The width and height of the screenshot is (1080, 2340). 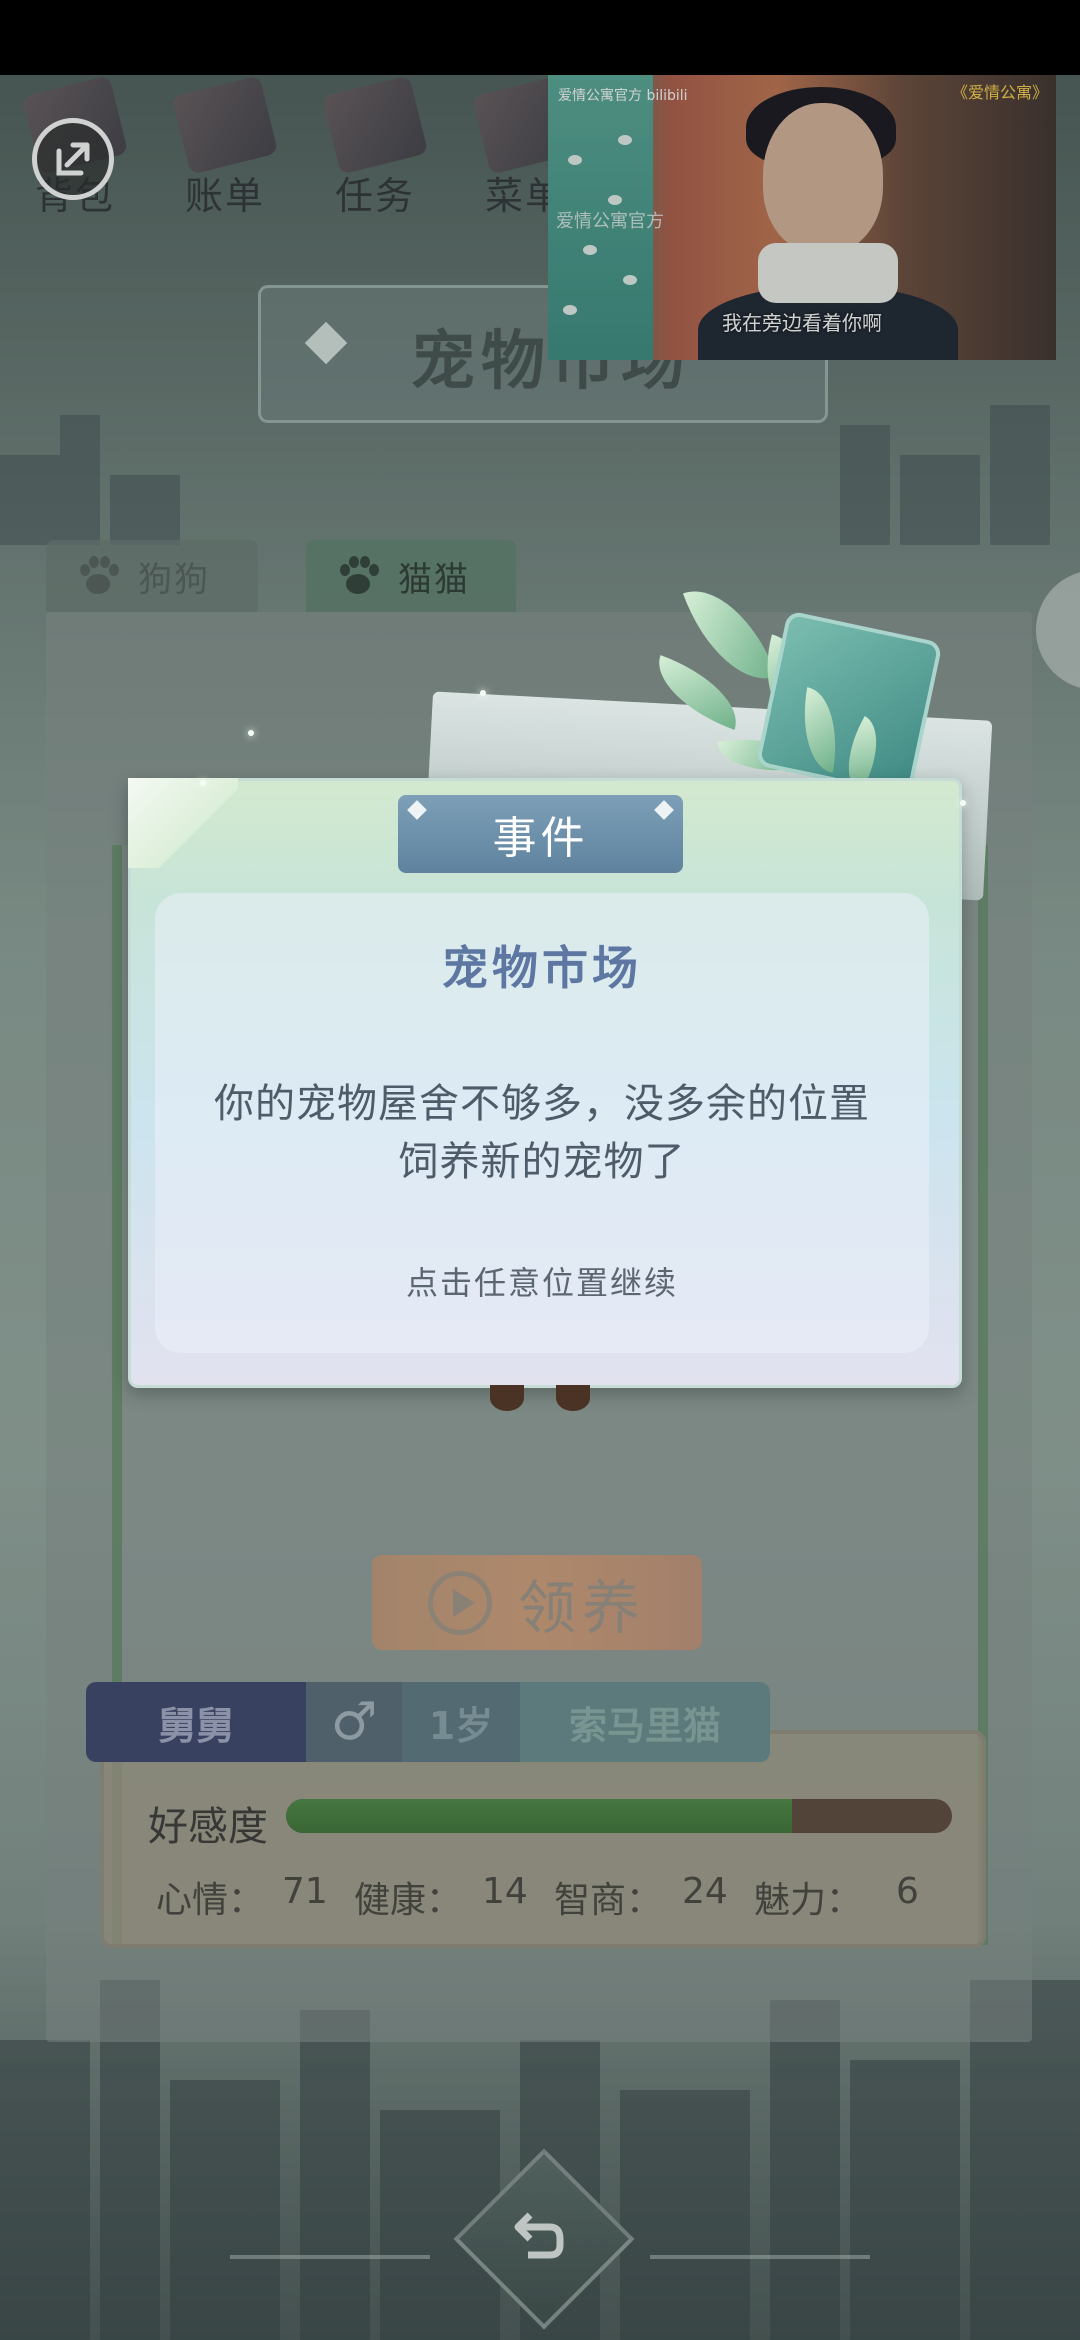 What do you see at coordinates (540, 1400) in the screenshot?
I see `pet-paws` at bounding box center [540, 1400].